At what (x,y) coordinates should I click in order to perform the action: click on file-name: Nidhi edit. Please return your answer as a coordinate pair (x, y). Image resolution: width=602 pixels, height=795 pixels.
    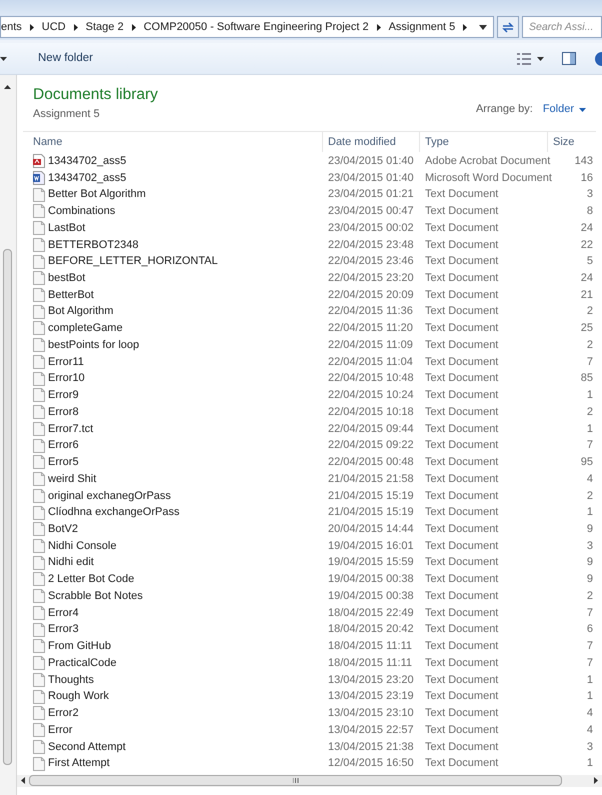
    Looking at the image, I should click on (71, 562).